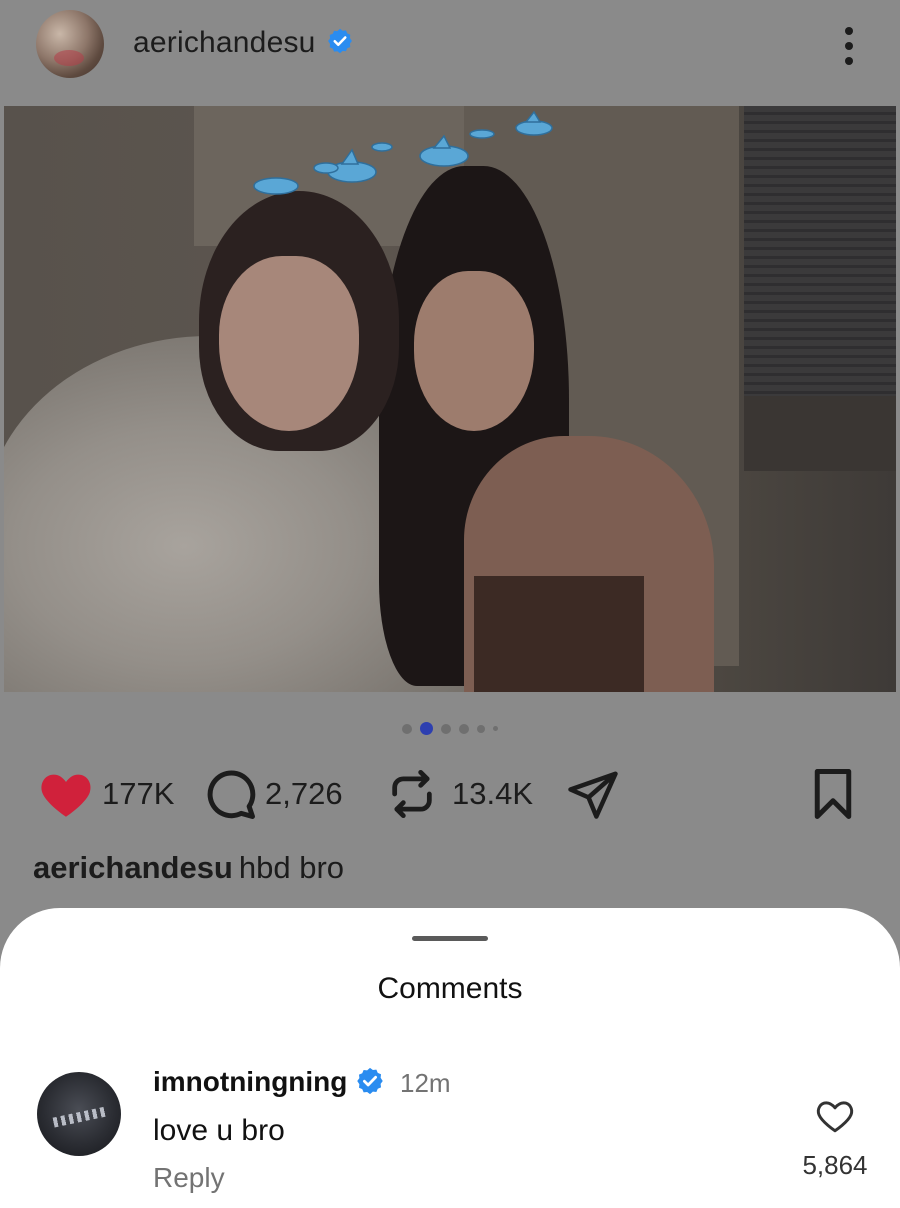 The image size is (900, 1208). I want to click on repost-action: 13.4K, so click(459, 794).